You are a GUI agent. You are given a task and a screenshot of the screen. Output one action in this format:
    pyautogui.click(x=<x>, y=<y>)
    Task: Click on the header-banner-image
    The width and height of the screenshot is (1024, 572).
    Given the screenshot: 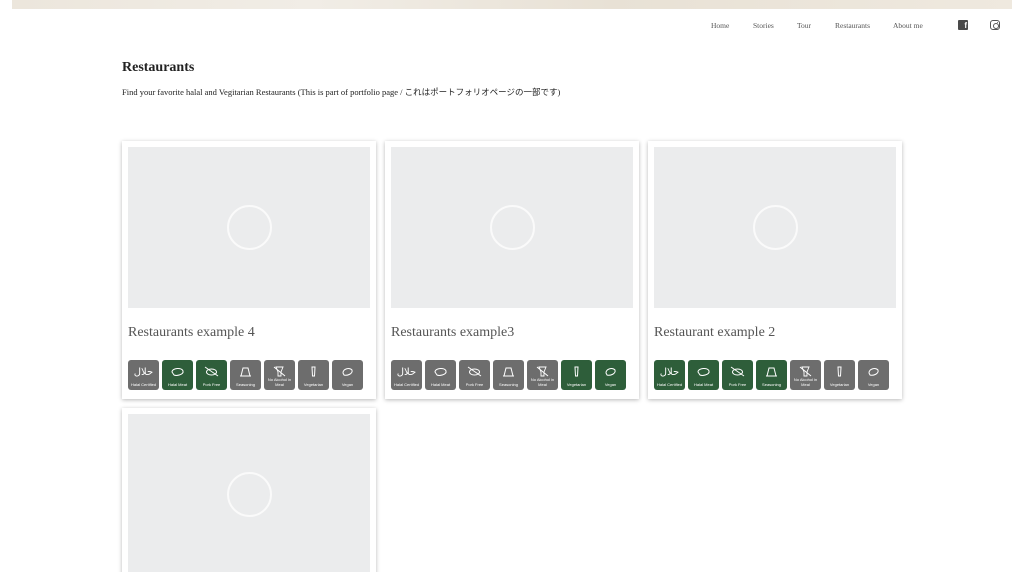 What is the action you would take?
    pyautogui.click(x=512, y=4)
    